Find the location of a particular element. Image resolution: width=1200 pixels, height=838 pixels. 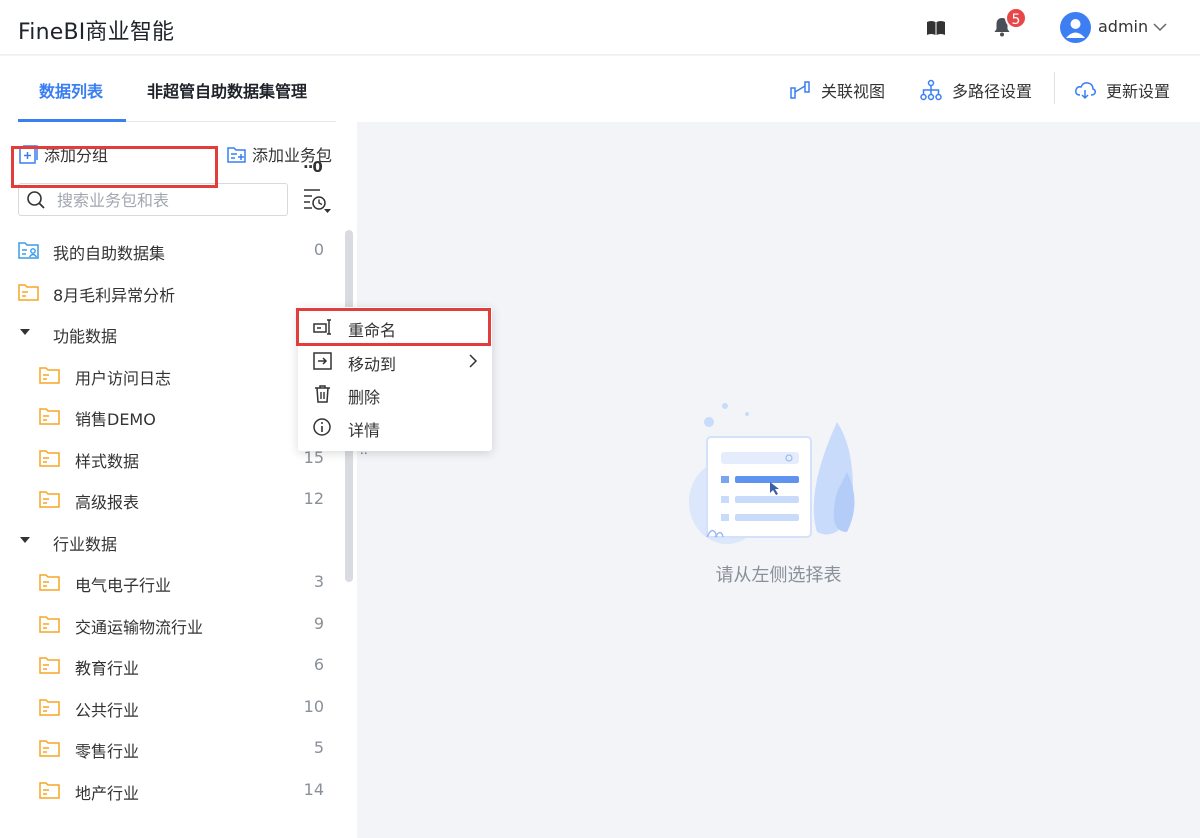

tree-item-aug-margin-analysis: 8月毛利异常分析 is located at coordinates (170, 292).